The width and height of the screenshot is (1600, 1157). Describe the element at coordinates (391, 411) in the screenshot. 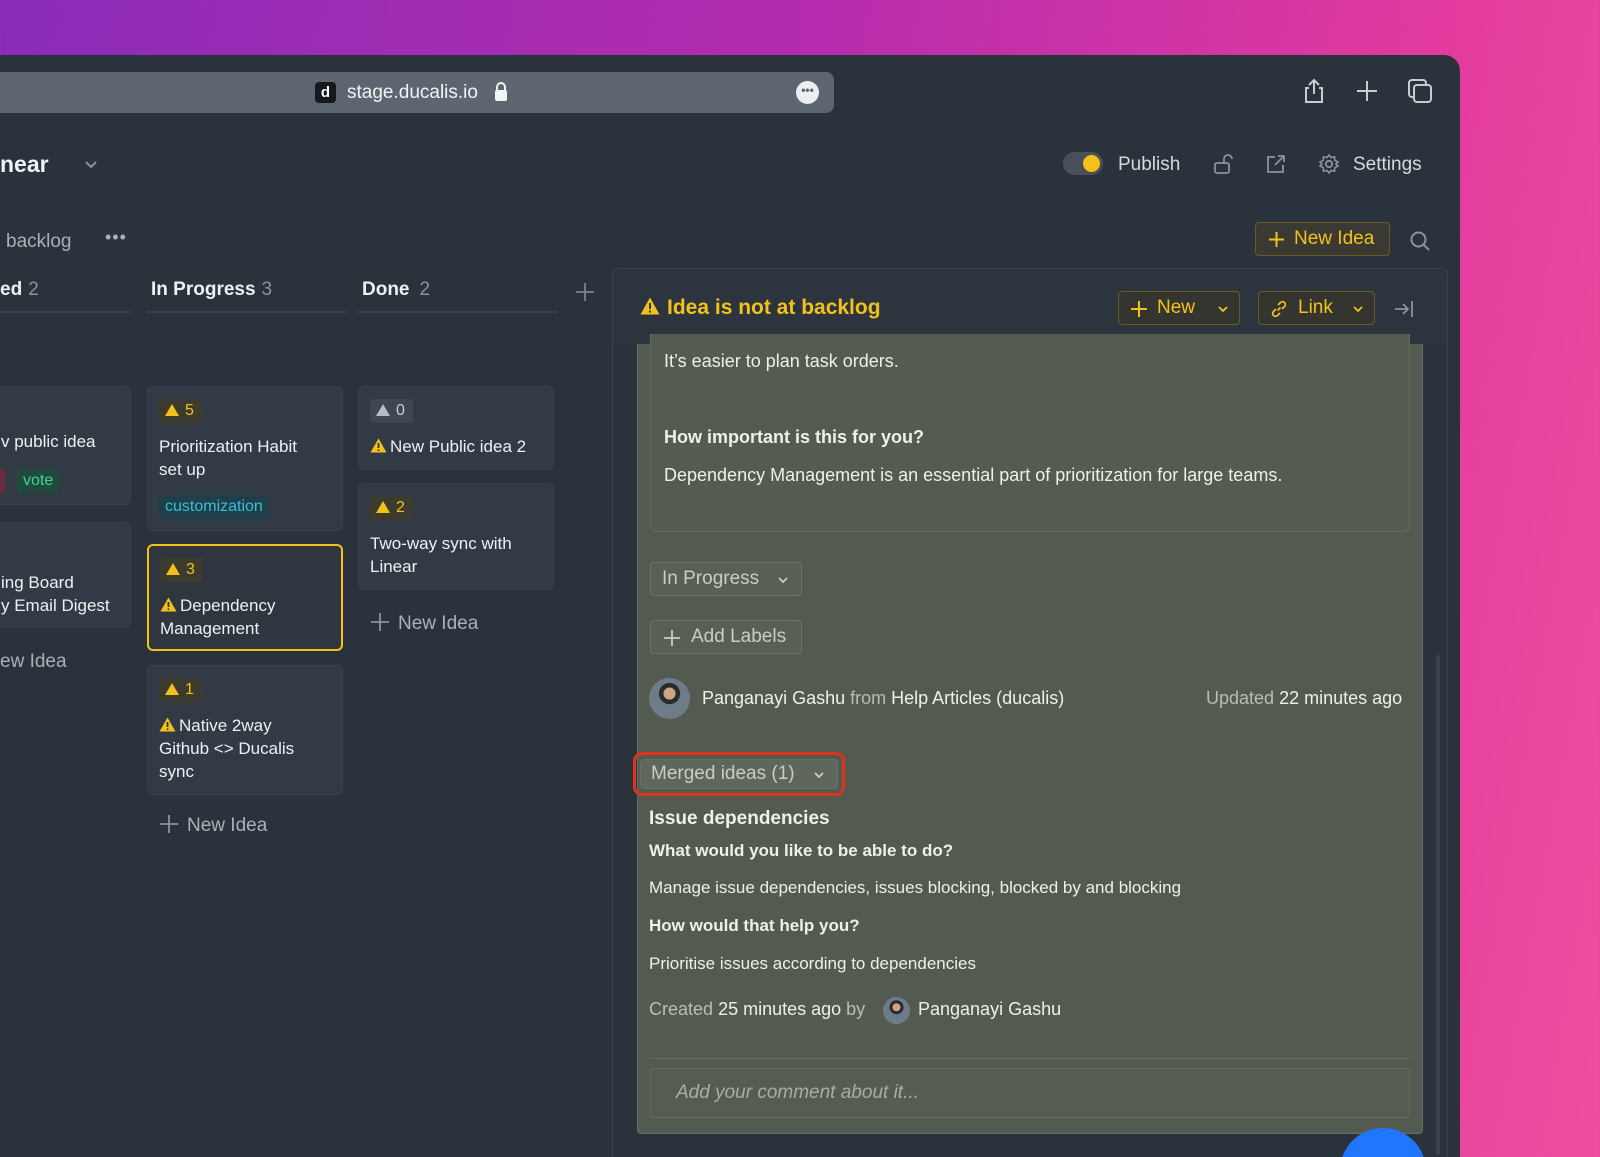

I see `vote-badge: 0` at that location.